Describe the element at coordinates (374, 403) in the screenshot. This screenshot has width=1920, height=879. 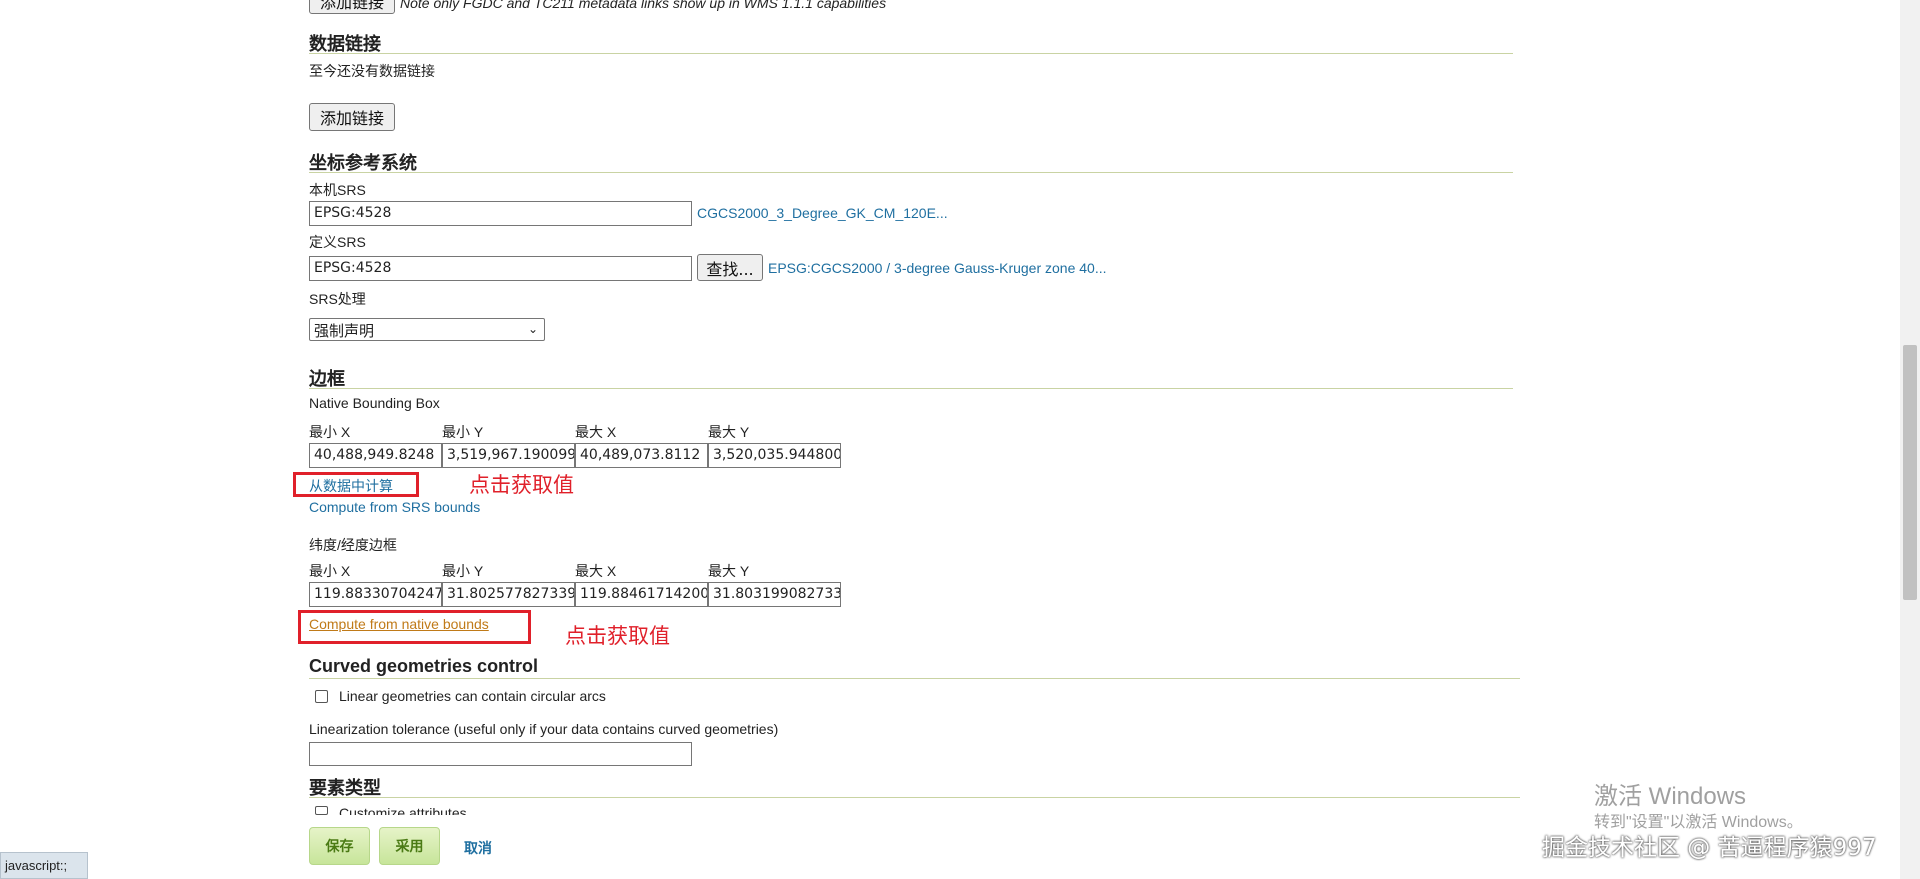
I see `native-bbox-label: Native Bounding Box` at that location.